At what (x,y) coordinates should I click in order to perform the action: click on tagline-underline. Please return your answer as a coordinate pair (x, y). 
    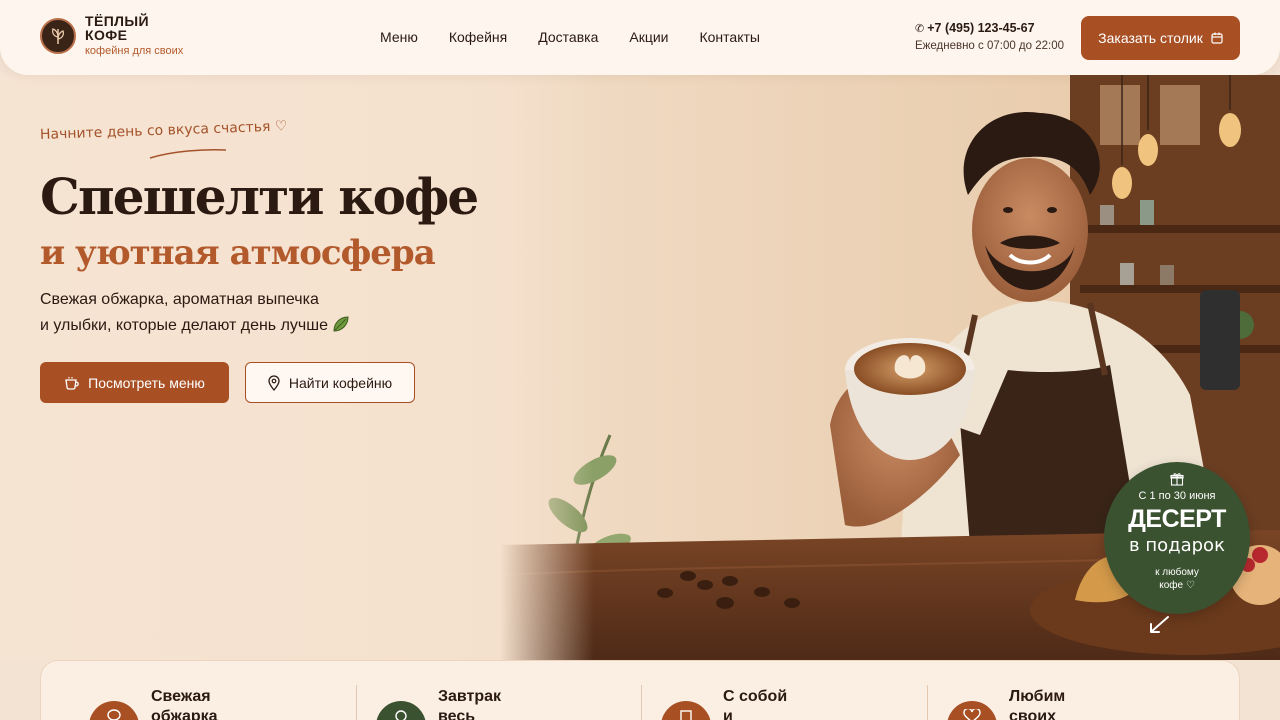
    Looking at the image, I should click on (188, 154).